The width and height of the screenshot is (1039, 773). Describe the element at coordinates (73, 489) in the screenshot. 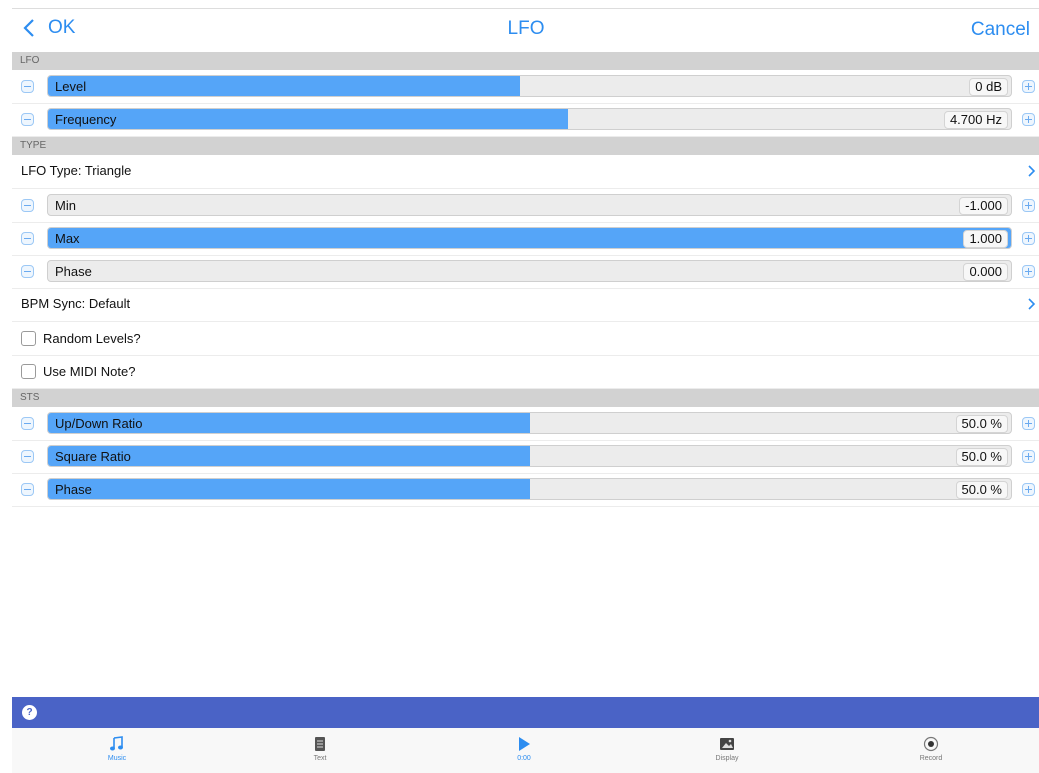

I see `sts-phase-label: Phase` at that location.